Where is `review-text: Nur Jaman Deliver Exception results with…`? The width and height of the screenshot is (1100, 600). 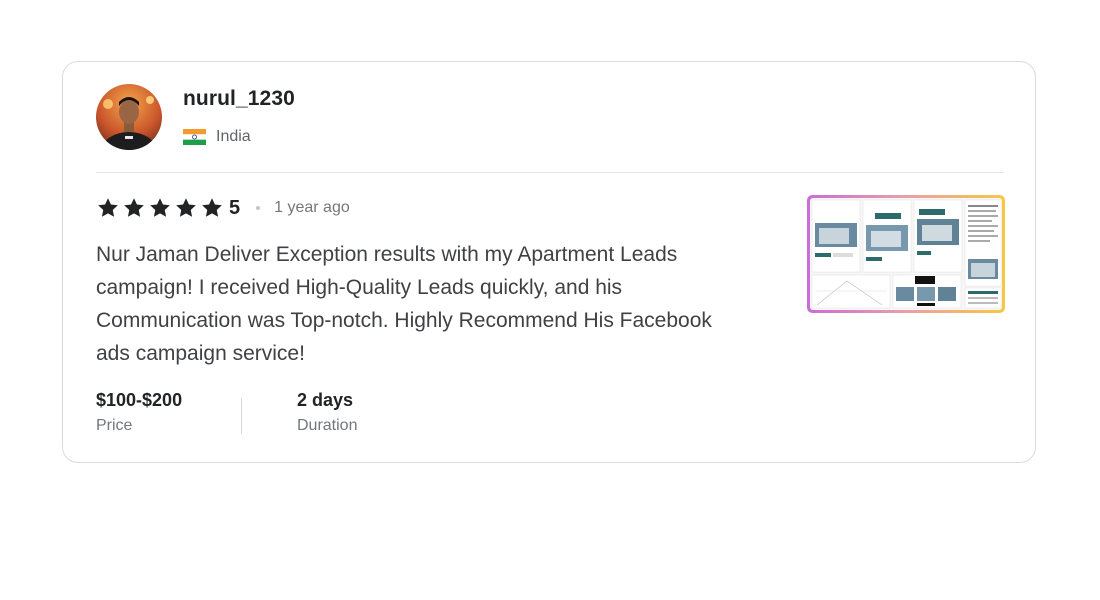 review-text: Nur Jaman Deliver Exception results with… is located at coordinates (404, 304).